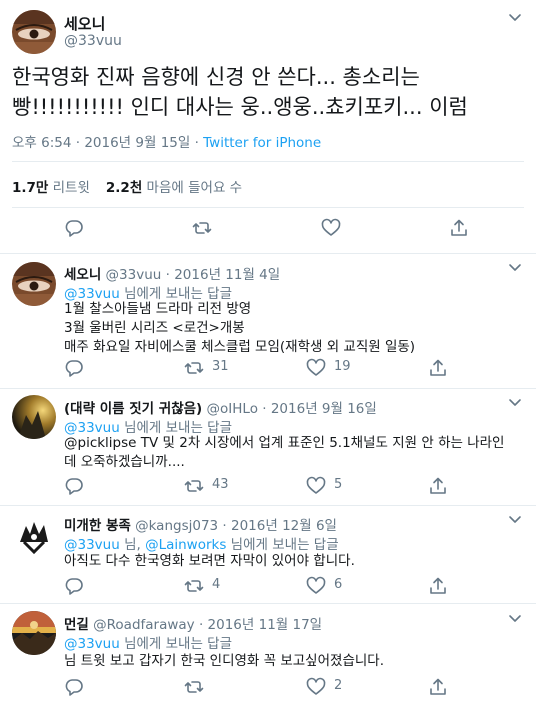 This screenshot has width=536, height=710. What do you see at coordinates (268, 586) in the screenshot?
I see `reply-action-bar: 4 6` at bounding box center [268, 586].